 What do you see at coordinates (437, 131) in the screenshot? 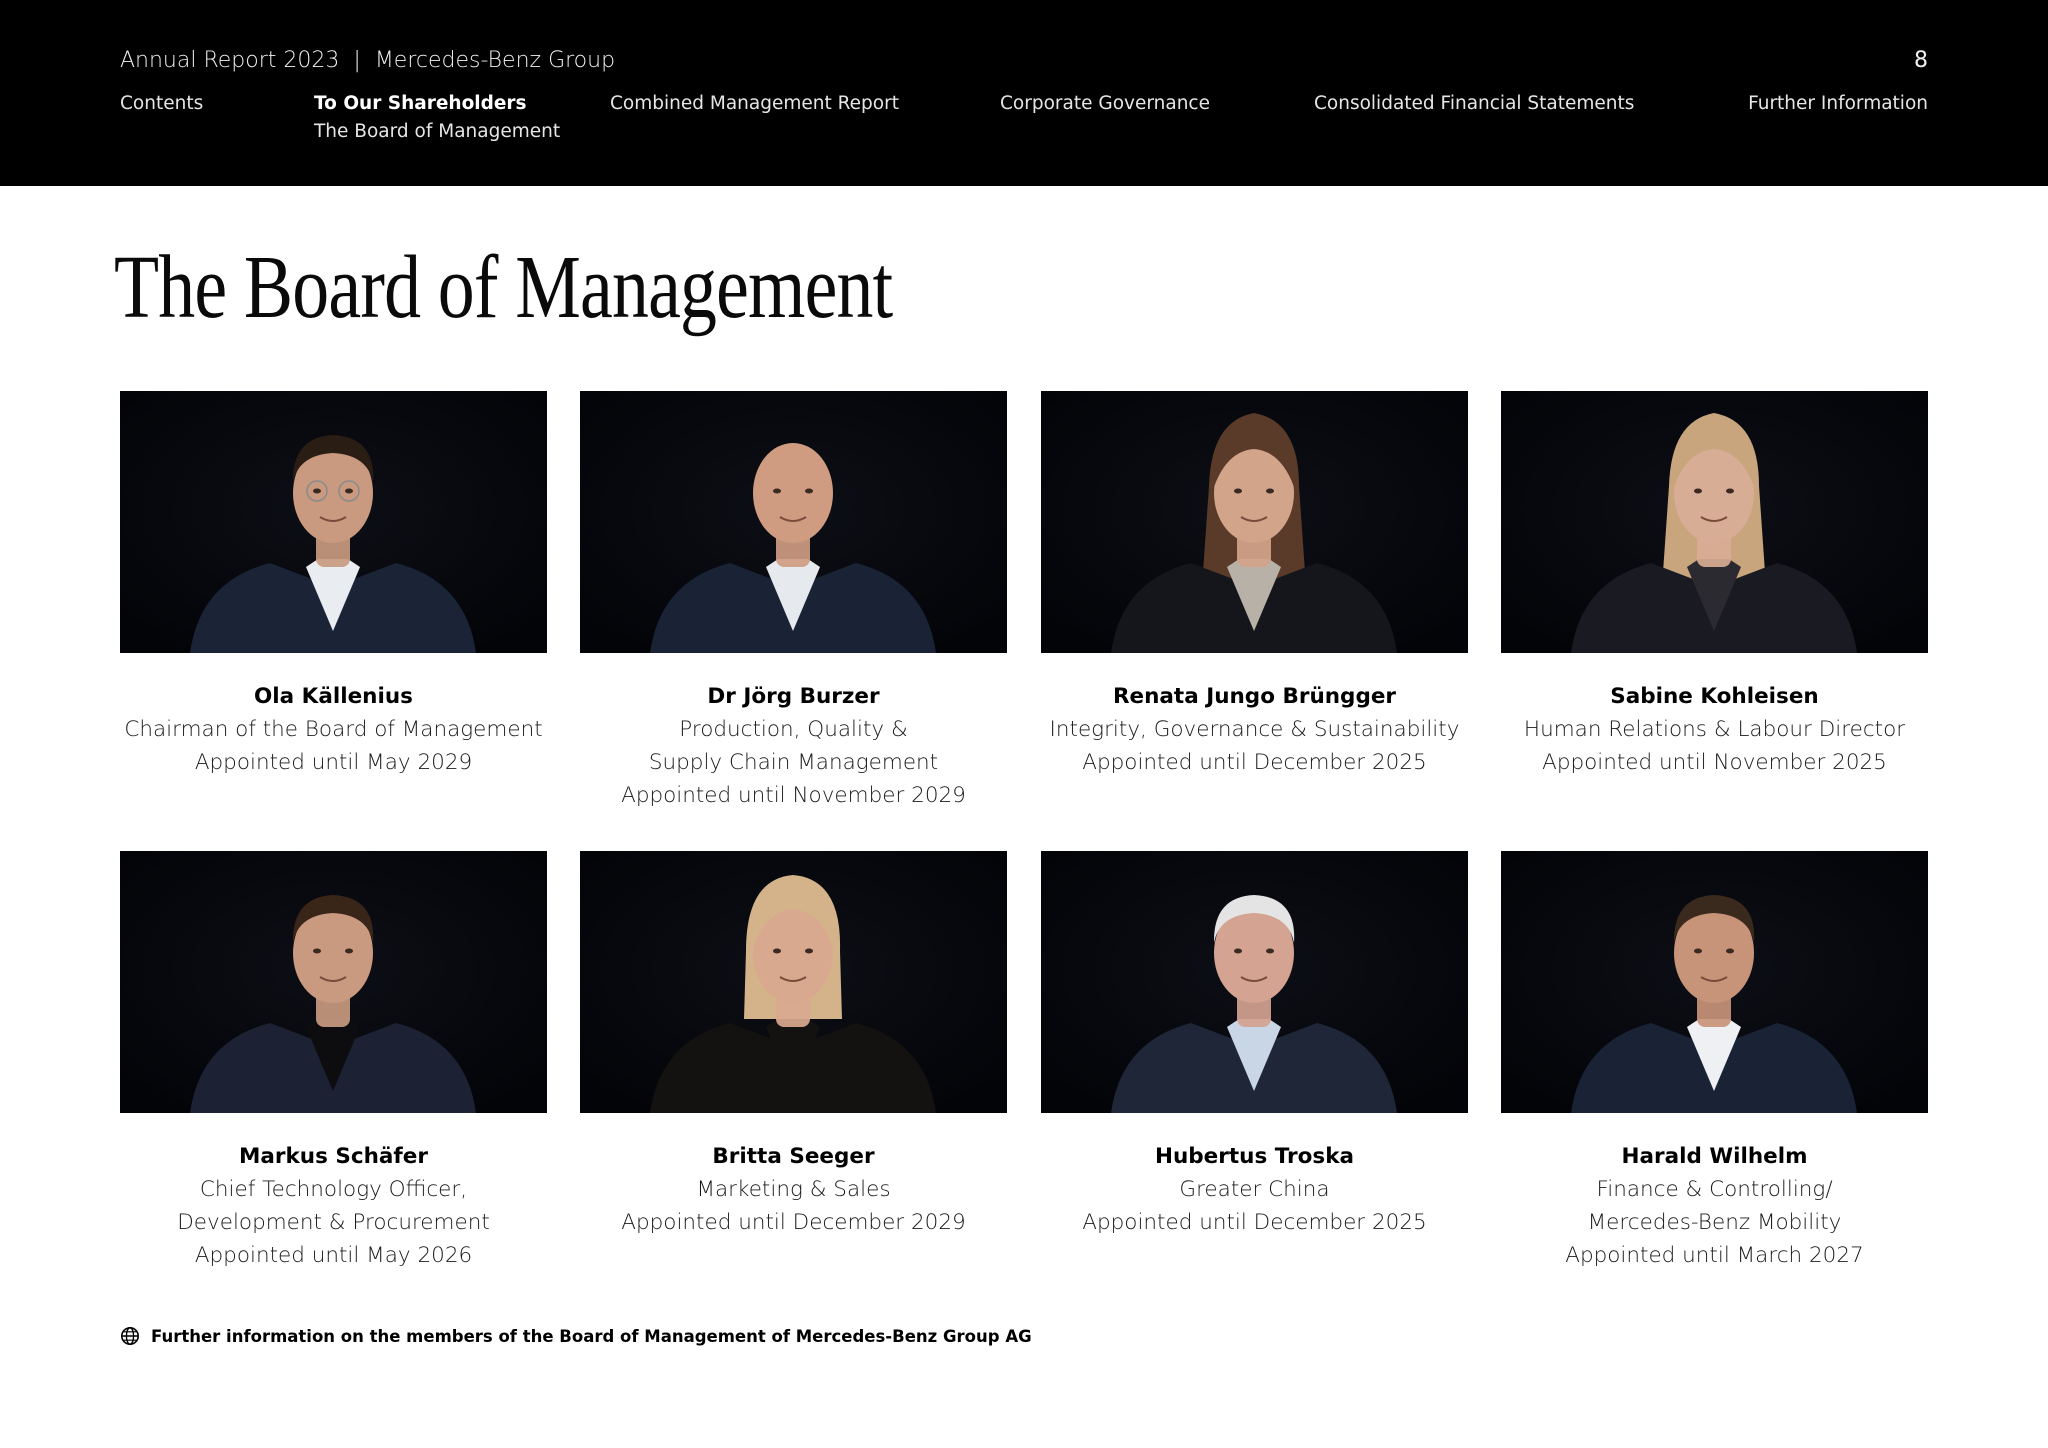
I see `nav-sub-board-of-management: The Board of Management` at bounding box center [437, 131].